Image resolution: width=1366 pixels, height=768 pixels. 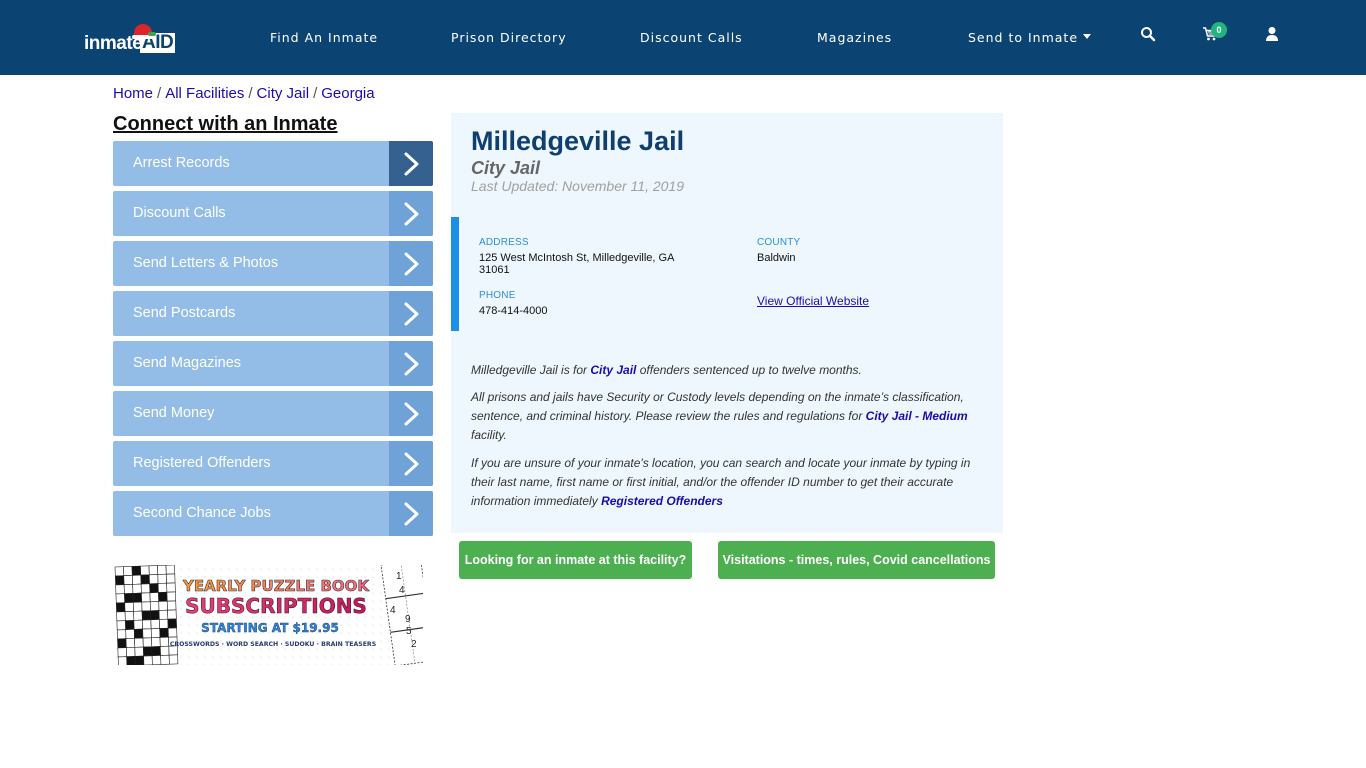 I want to click on nav-magazines: Magazines, so click(x=854, y=37).